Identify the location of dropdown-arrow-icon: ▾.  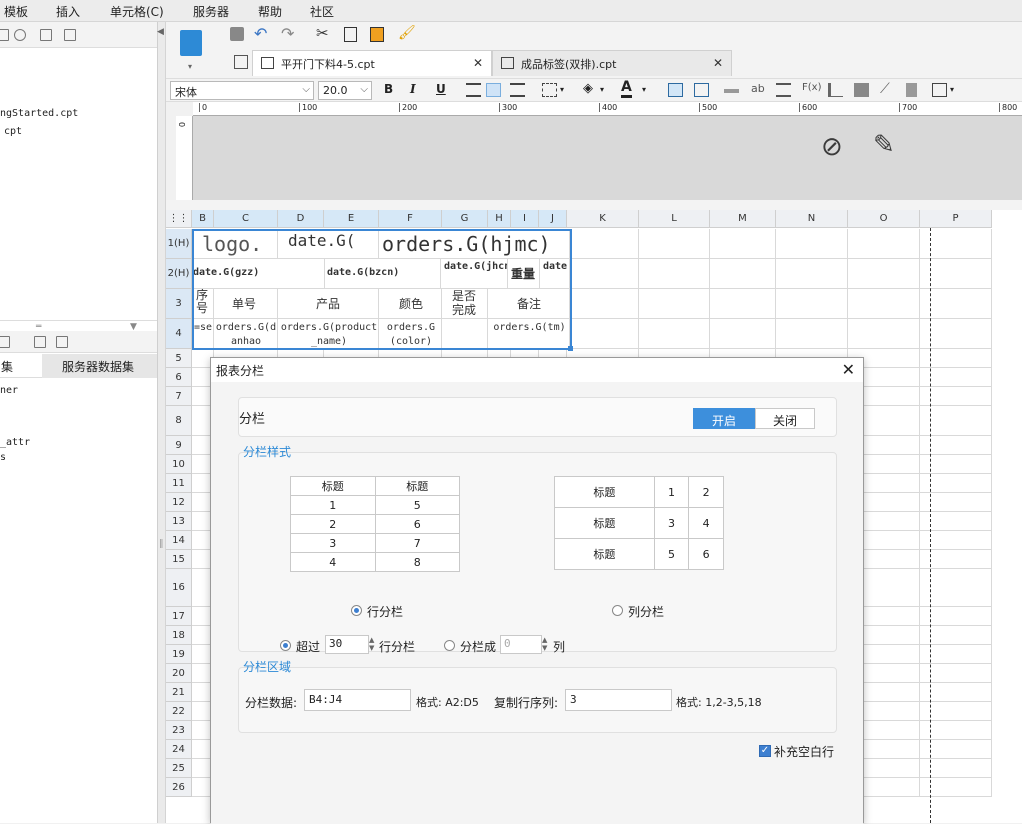
(190, 66).